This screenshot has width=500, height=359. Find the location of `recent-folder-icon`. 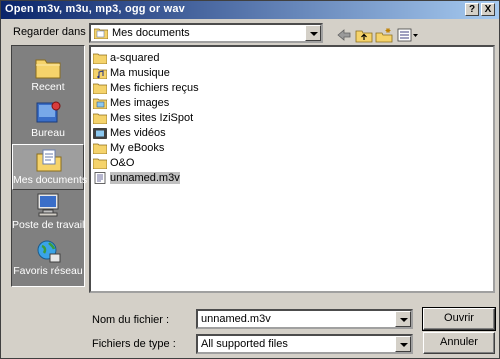

recent-folder-icon is located at coordinates (48, 67).